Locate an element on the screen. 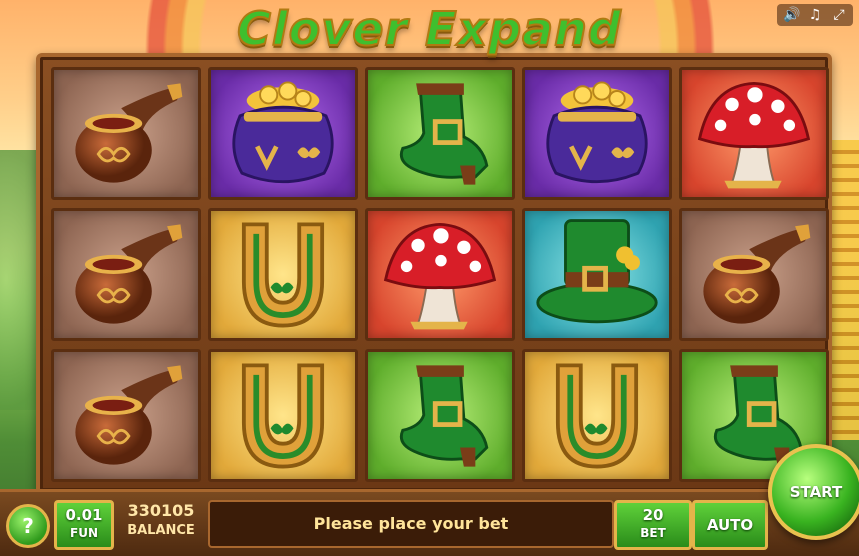  music-icon: ♫ is located at coordinates (815, 15).